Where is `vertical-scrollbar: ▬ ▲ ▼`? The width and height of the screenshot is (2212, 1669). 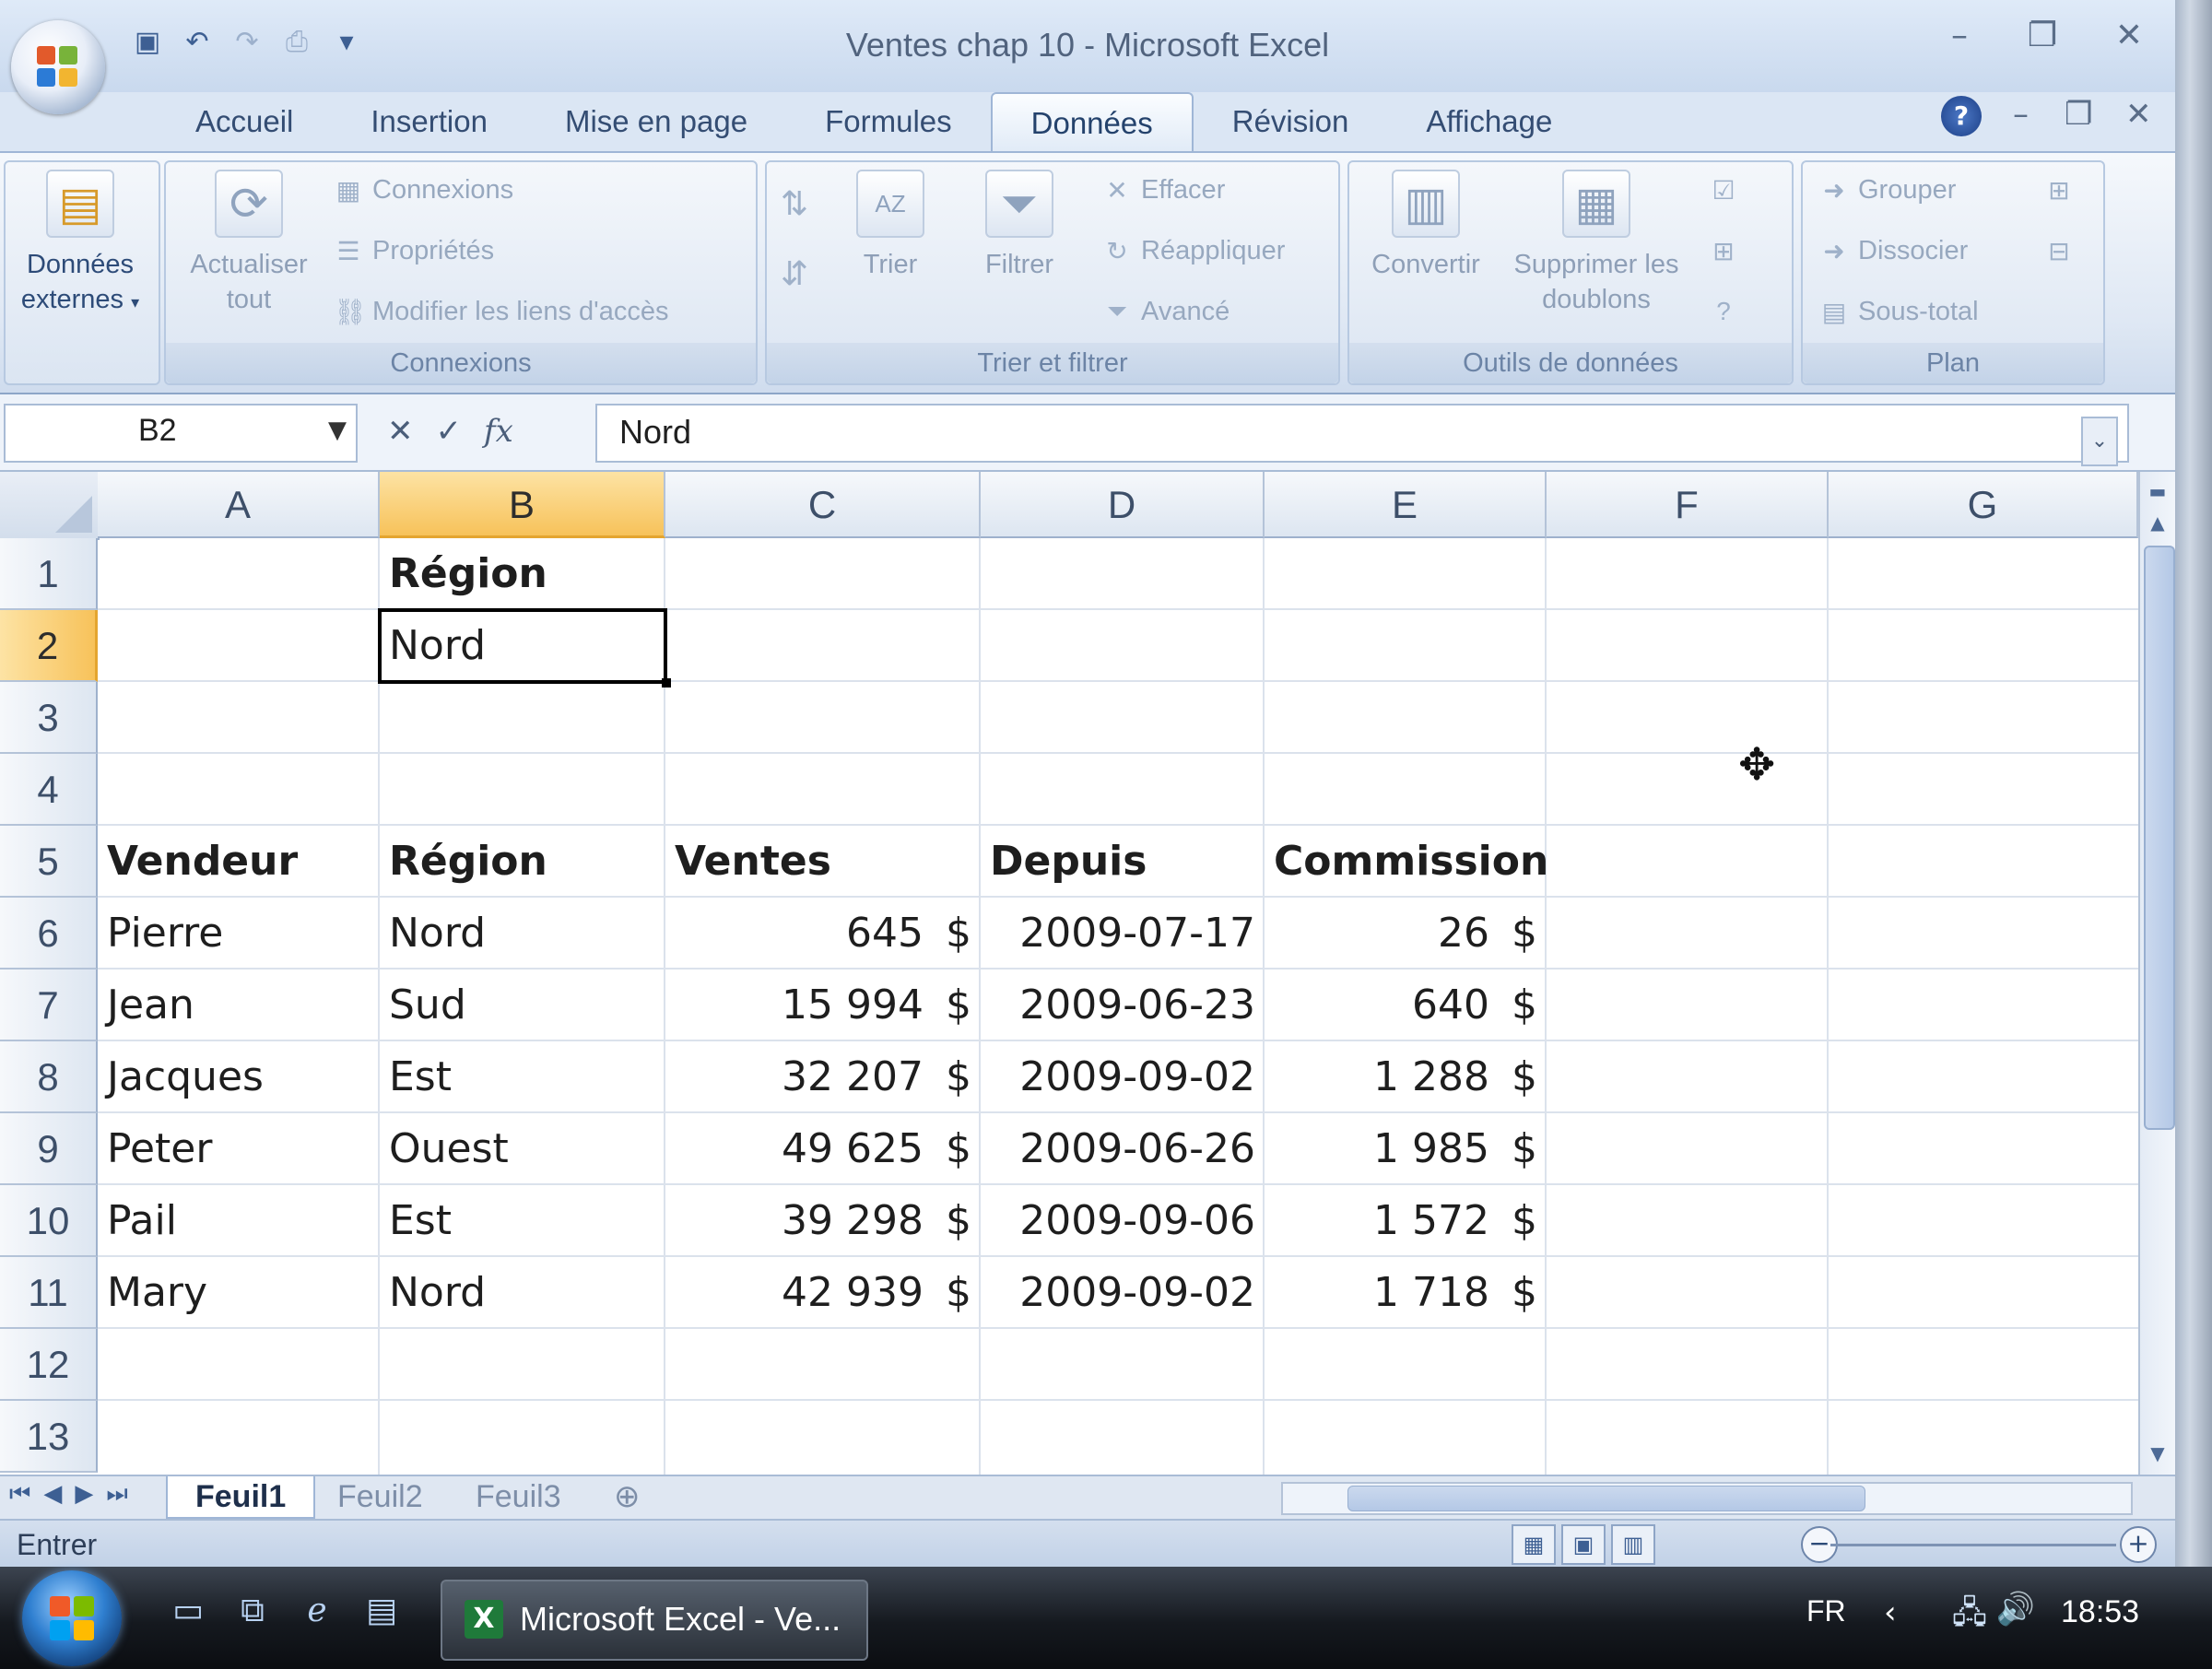
vertical-scrollbar: ▬ ▲ ▼ is located at coordinates (2156, 973).